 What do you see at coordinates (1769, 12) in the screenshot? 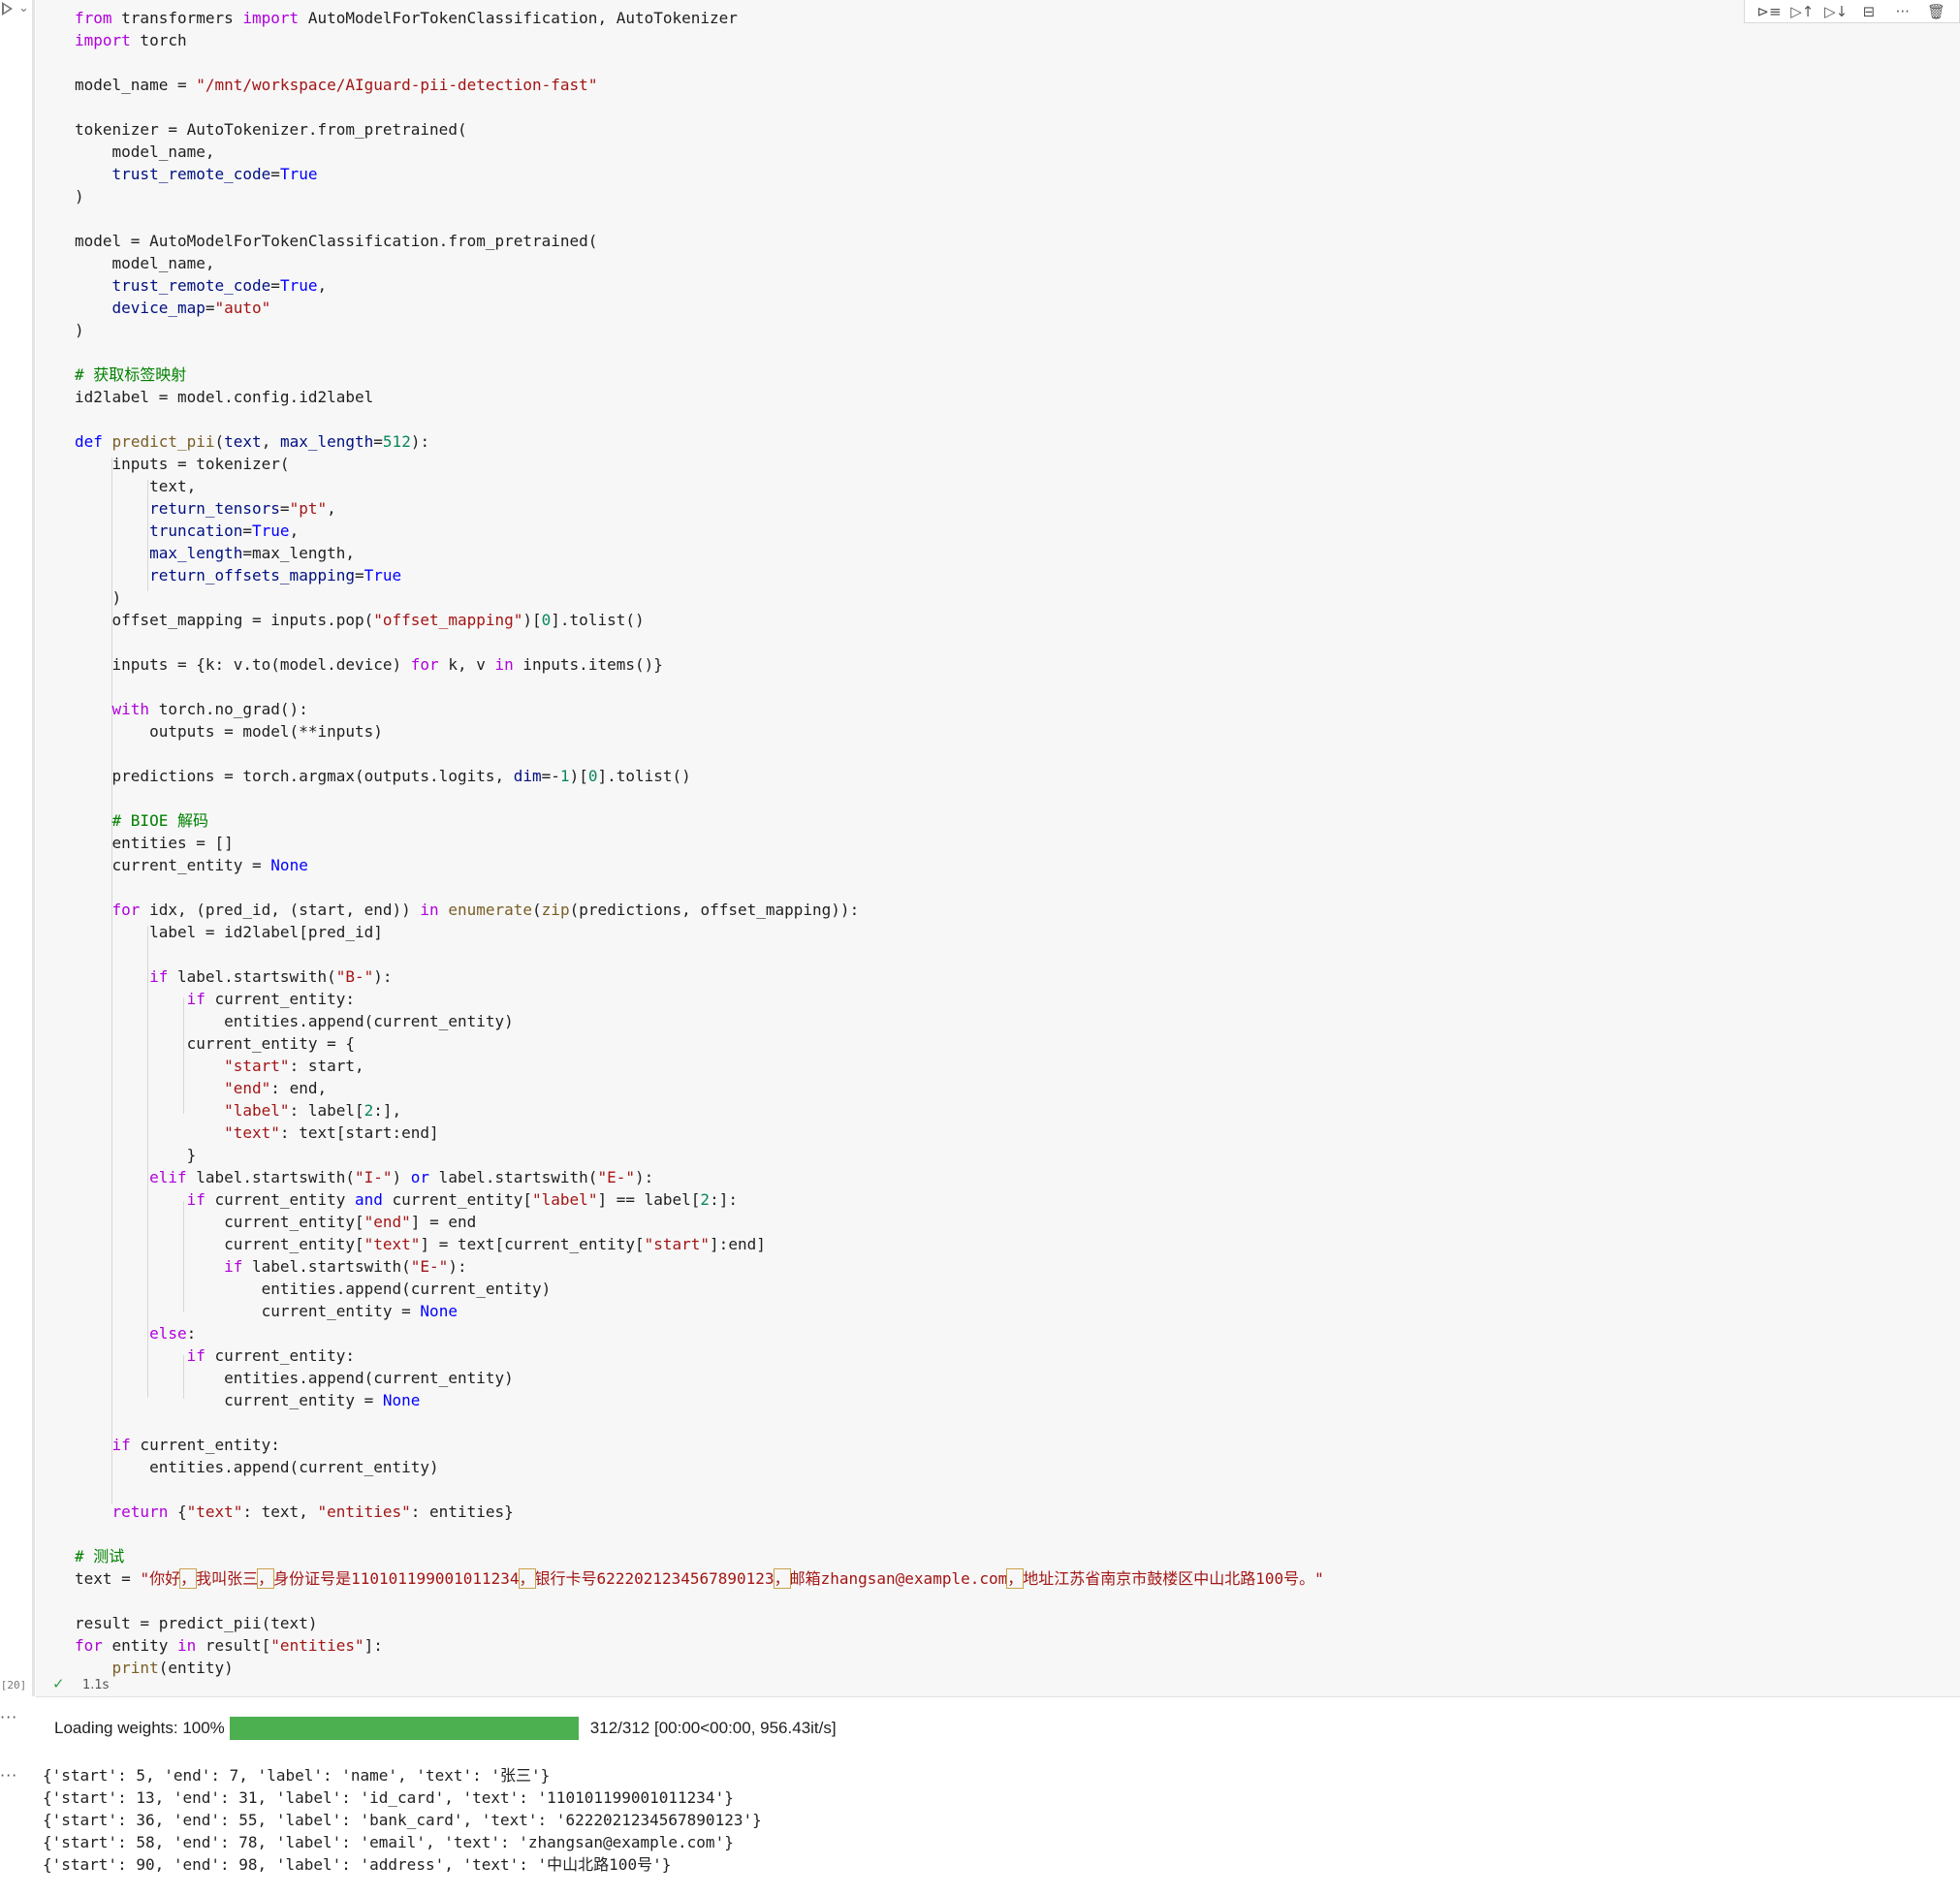
I see `run-by-line-icon: ⊳≡` at bounding box center [1769, 12].